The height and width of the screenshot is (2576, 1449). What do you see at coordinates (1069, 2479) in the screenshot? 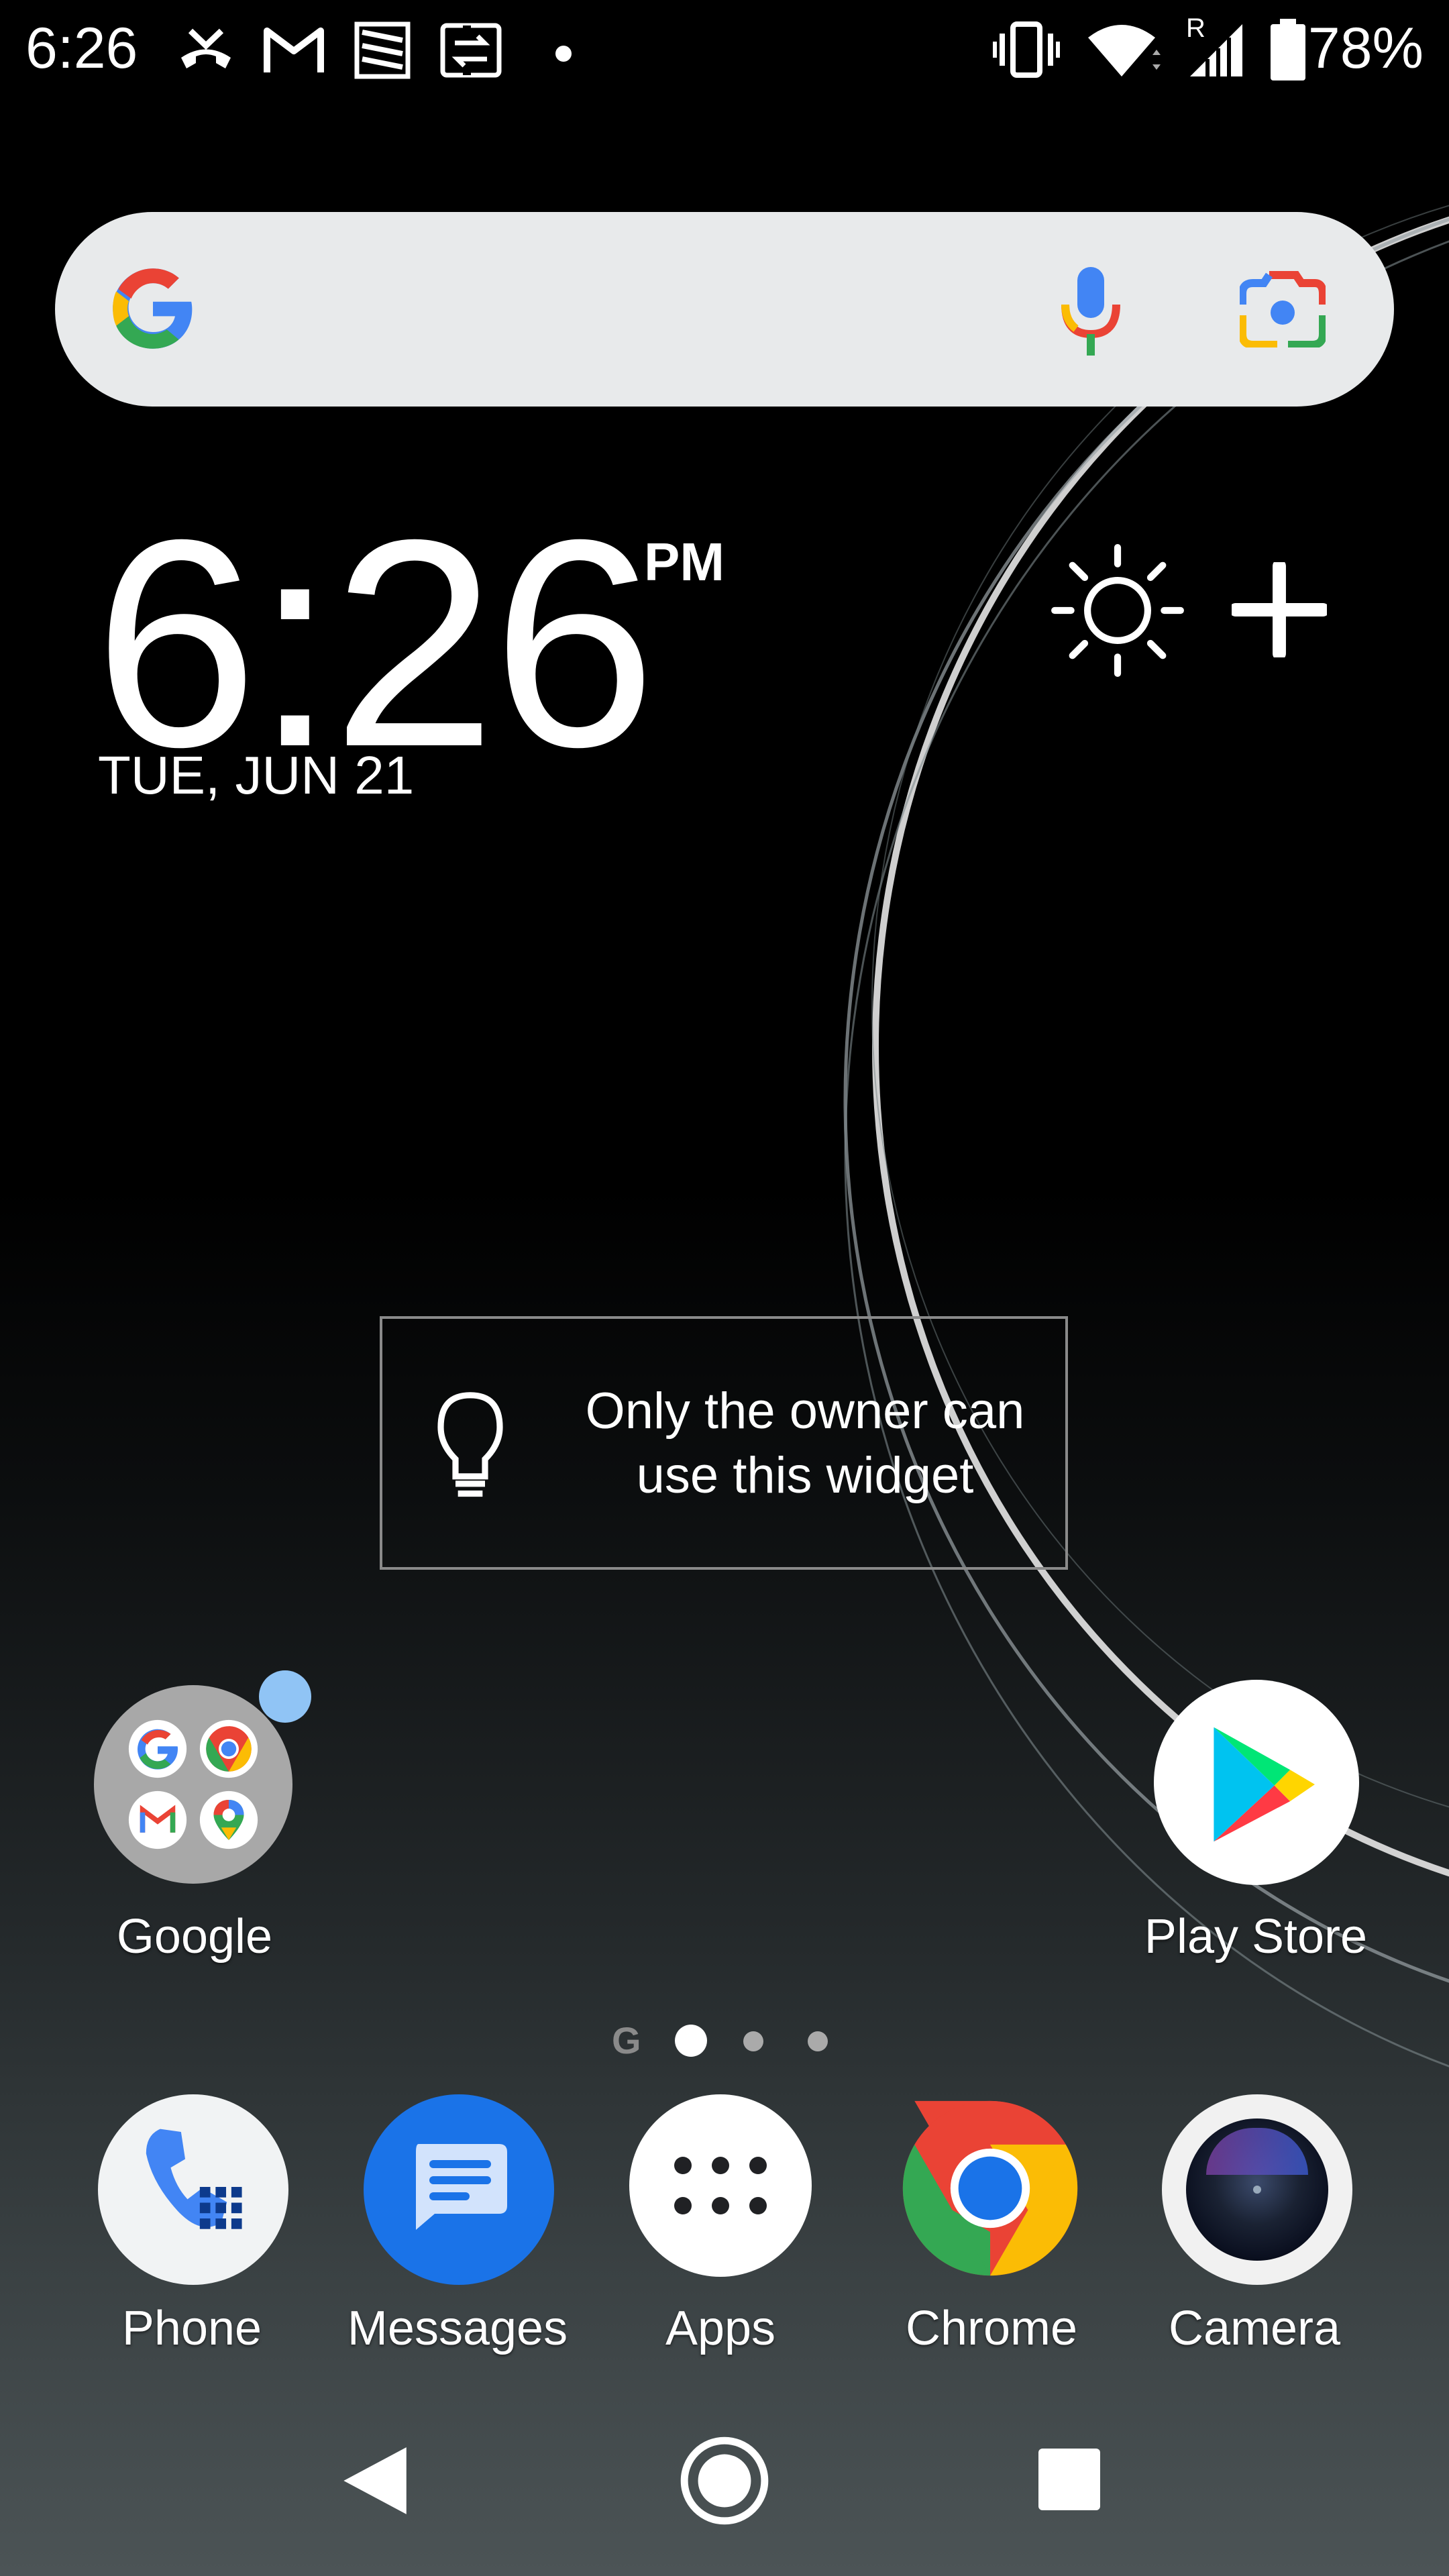
I see `recents-icon` at bounding box center [1069, 2479].